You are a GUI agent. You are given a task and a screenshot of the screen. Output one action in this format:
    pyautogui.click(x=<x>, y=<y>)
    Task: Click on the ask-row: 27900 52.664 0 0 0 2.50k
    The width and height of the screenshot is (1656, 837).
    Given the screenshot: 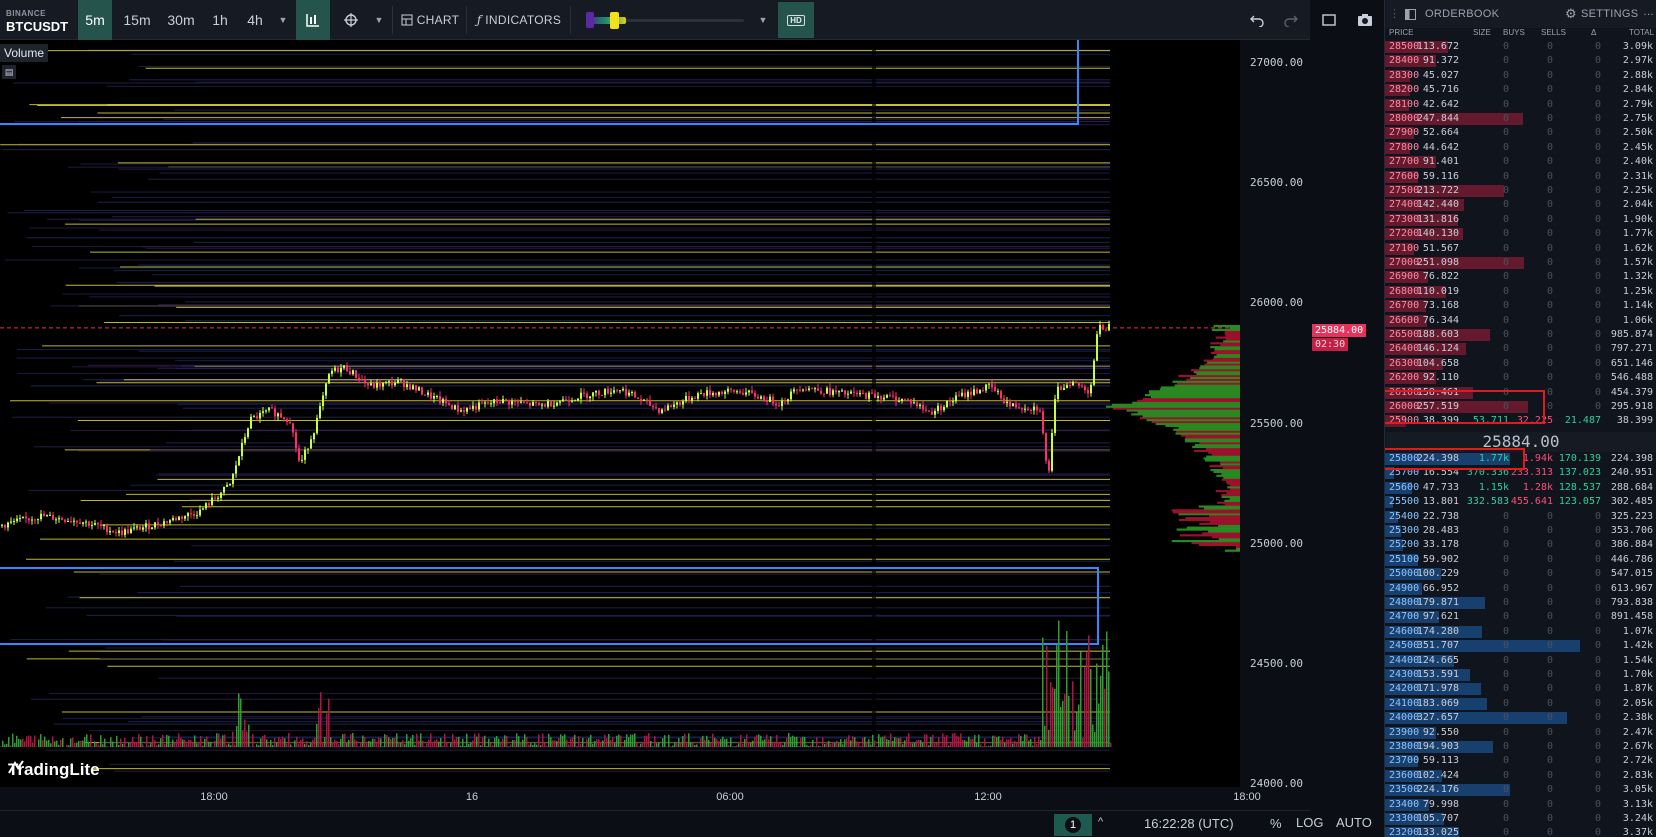 What is the action you would take?
    pyautogui.click(x=1520, y=133)
    